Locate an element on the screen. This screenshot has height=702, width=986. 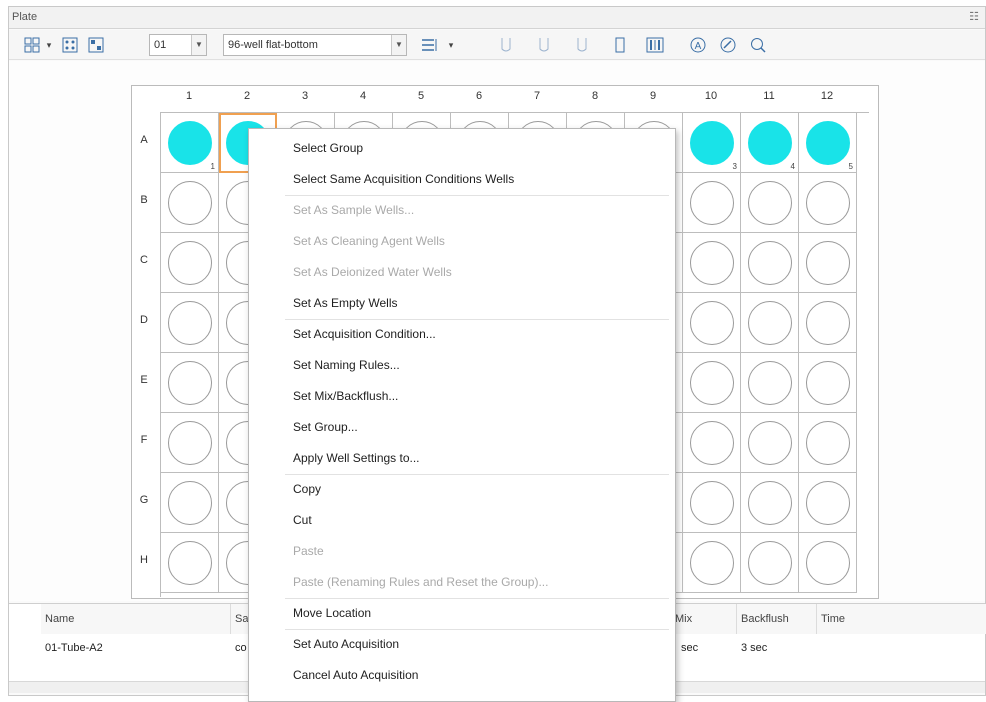
pin-icon: ☷ is located at coordinates (974, 16).